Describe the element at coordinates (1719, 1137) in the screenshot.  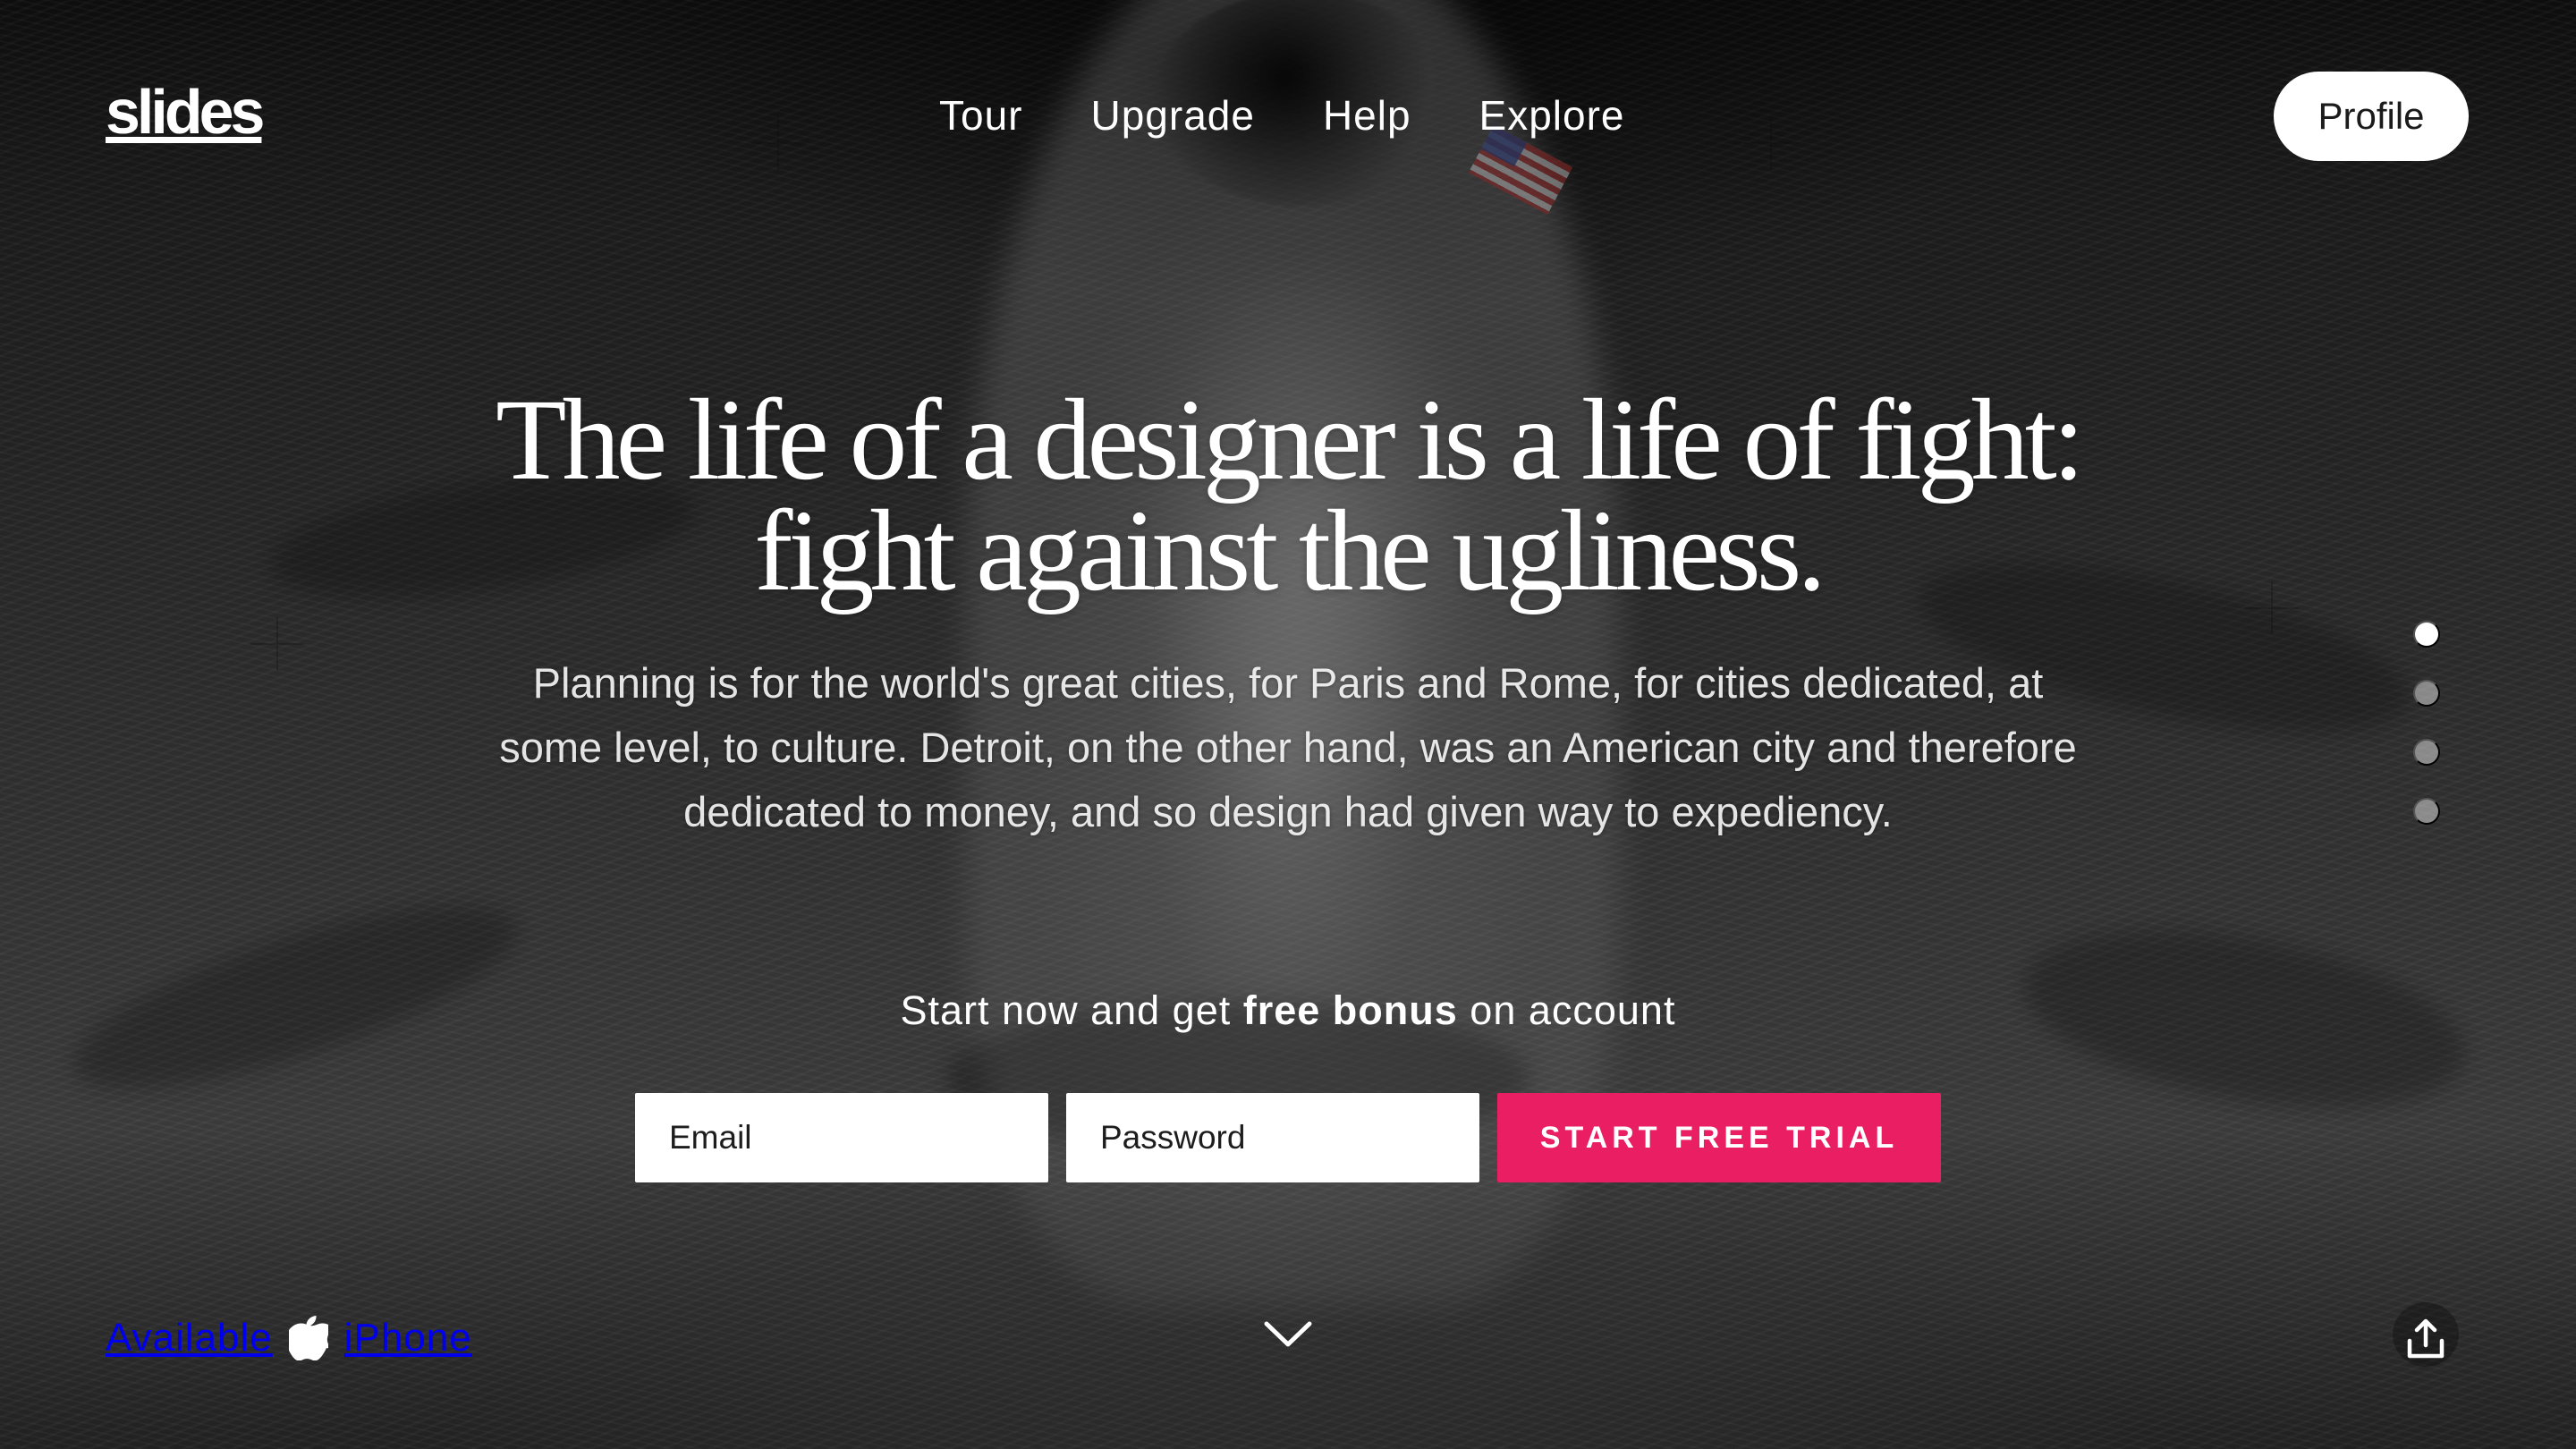
I see `start-free-trial-button: START FREE TRIAL` at that location.